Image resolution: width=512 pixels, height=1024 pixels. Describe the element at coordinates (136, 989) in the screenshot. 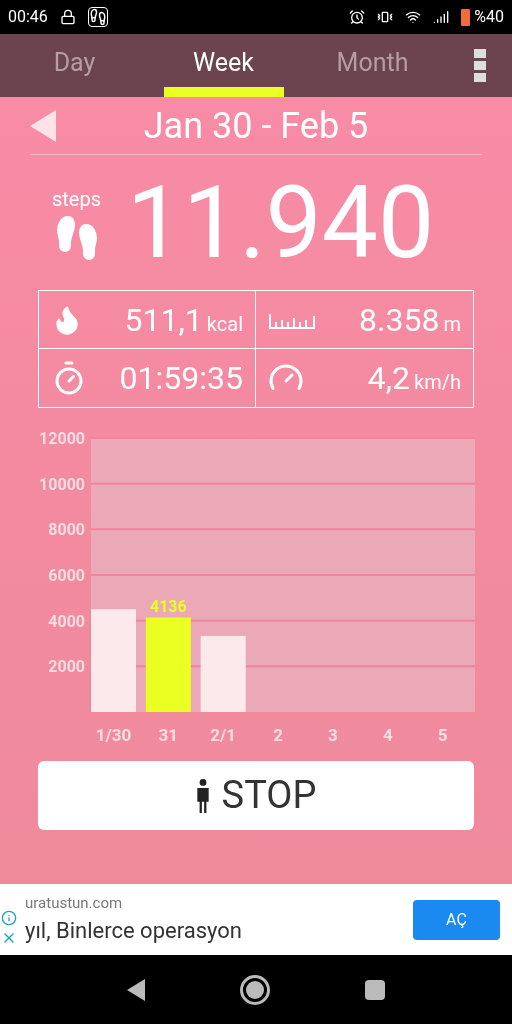

I see `back-icon` at that location.